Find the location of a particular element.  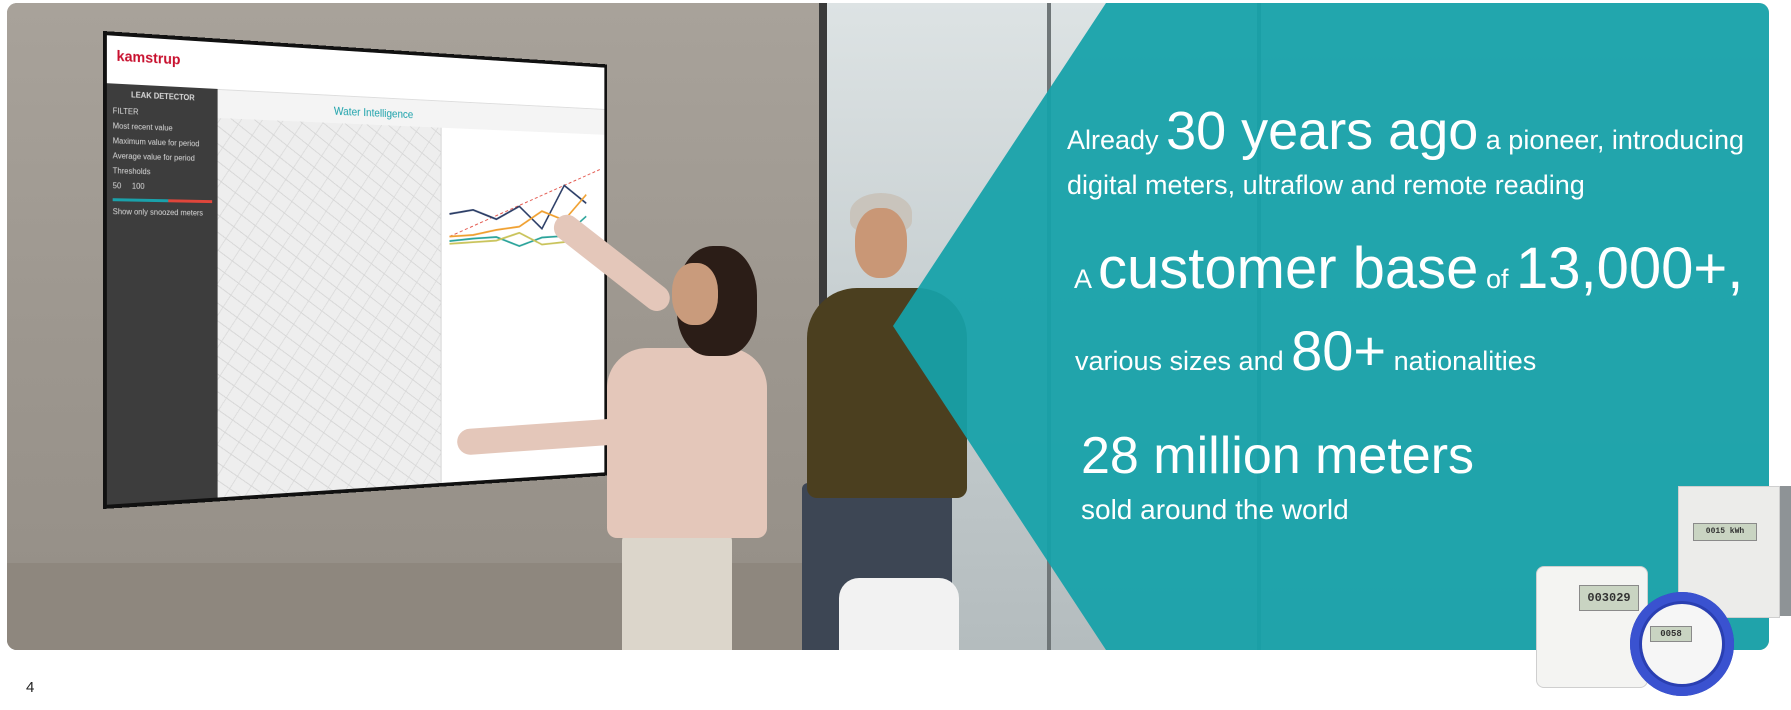

headline-customer-base: A customer base of 13,000+, is located at coordinates (1409, 268).